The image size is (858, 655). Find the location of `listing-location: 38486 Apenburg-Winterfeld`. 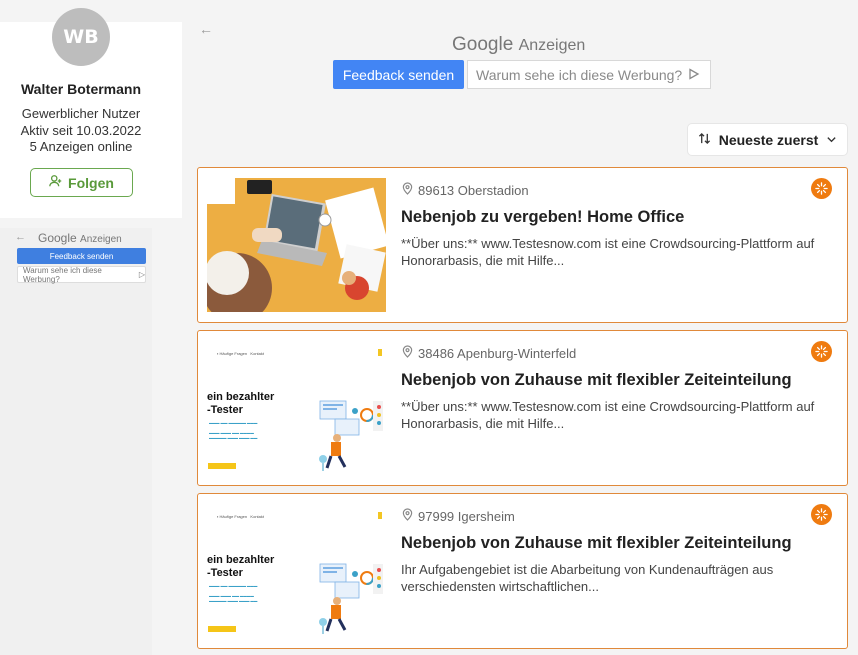

listing-location: 38486 Apenburg-Winterfeld is located at coordinates (489, 353).